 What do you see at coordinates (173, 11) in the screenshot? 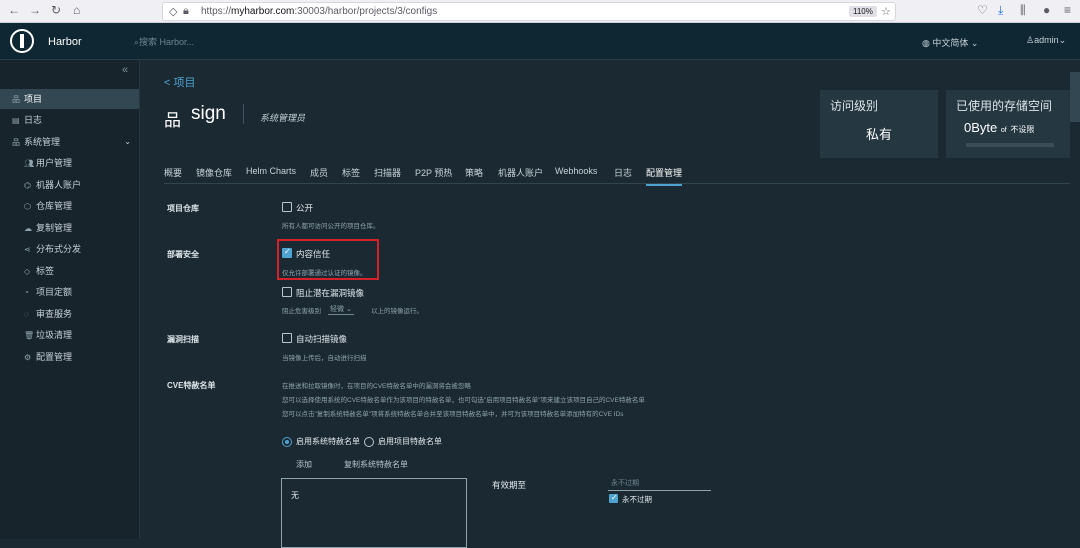
I see `shield-icon: ◇` at bounding box center [173, 11].